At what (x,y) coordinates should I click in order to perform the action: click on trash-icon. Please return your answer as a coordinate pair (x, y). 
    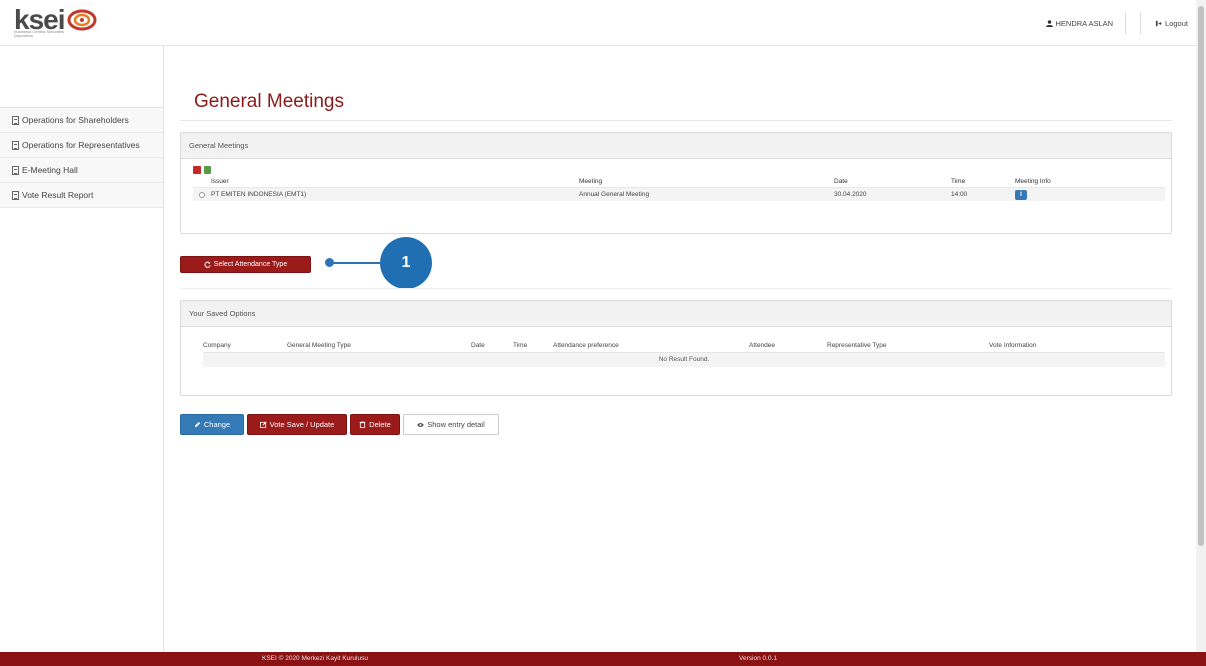
    Looking at the image, I should click on (362, 424).